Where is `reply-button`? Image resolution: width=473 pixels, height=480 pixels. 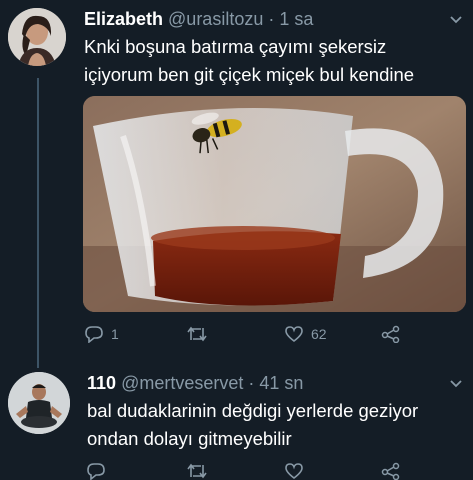
reply-button is located at coordinates (96, 471).